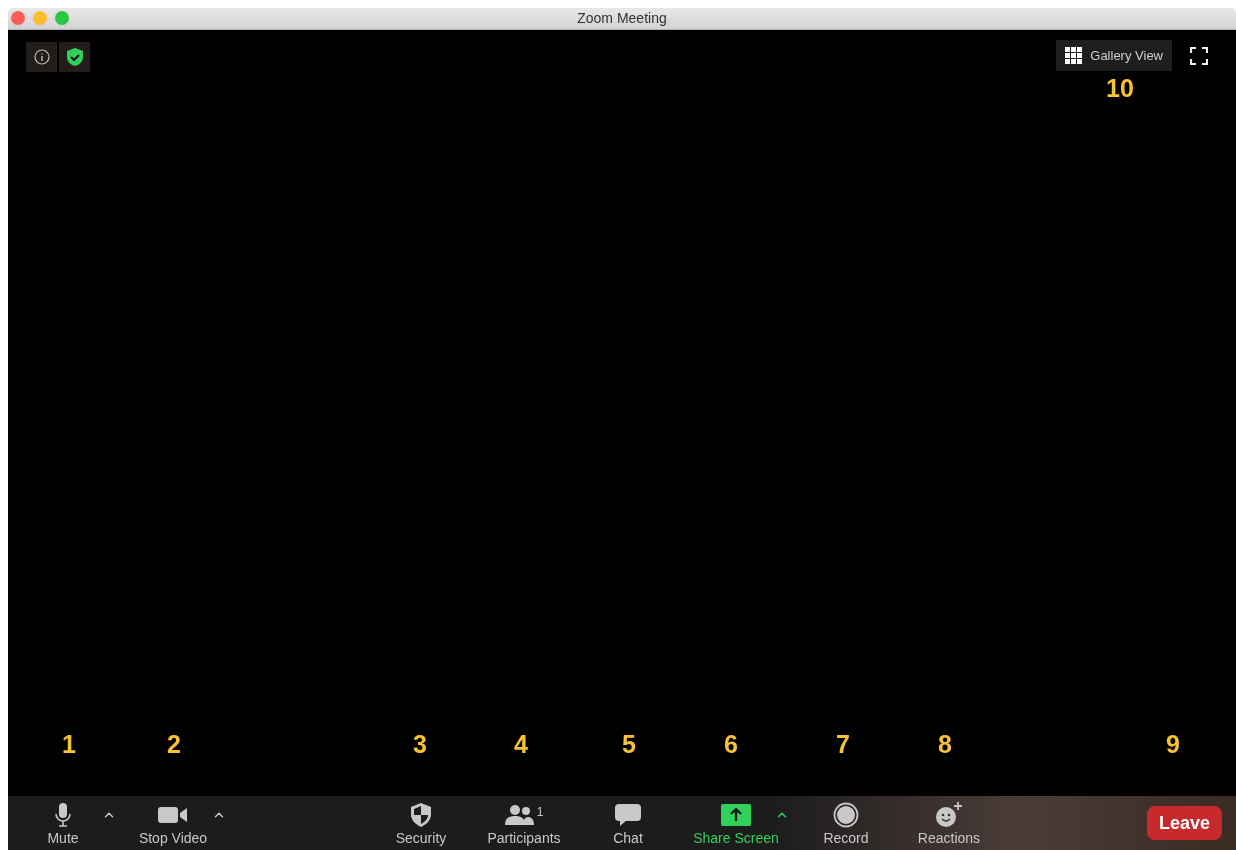 The image size is (1236, 850). What do you see at coordinates (843, 744) in the screenshot?
I see `callout-number: 7` at bounding box center [843, 744].